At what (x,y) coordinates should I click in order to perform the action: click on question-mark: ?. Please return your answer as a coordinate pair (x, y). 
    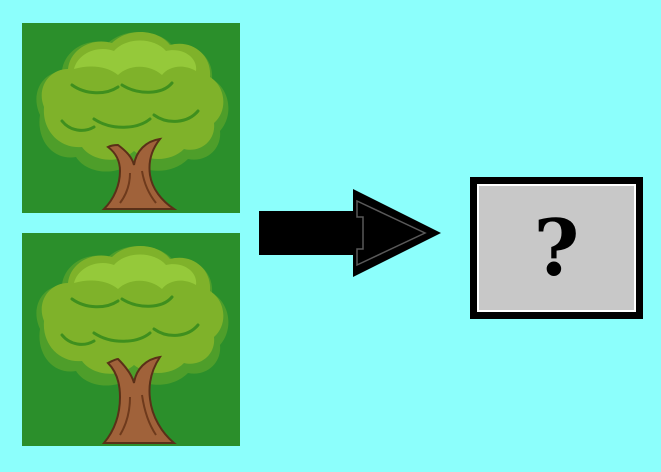
    Looking at the image, I should click on (556, 248).